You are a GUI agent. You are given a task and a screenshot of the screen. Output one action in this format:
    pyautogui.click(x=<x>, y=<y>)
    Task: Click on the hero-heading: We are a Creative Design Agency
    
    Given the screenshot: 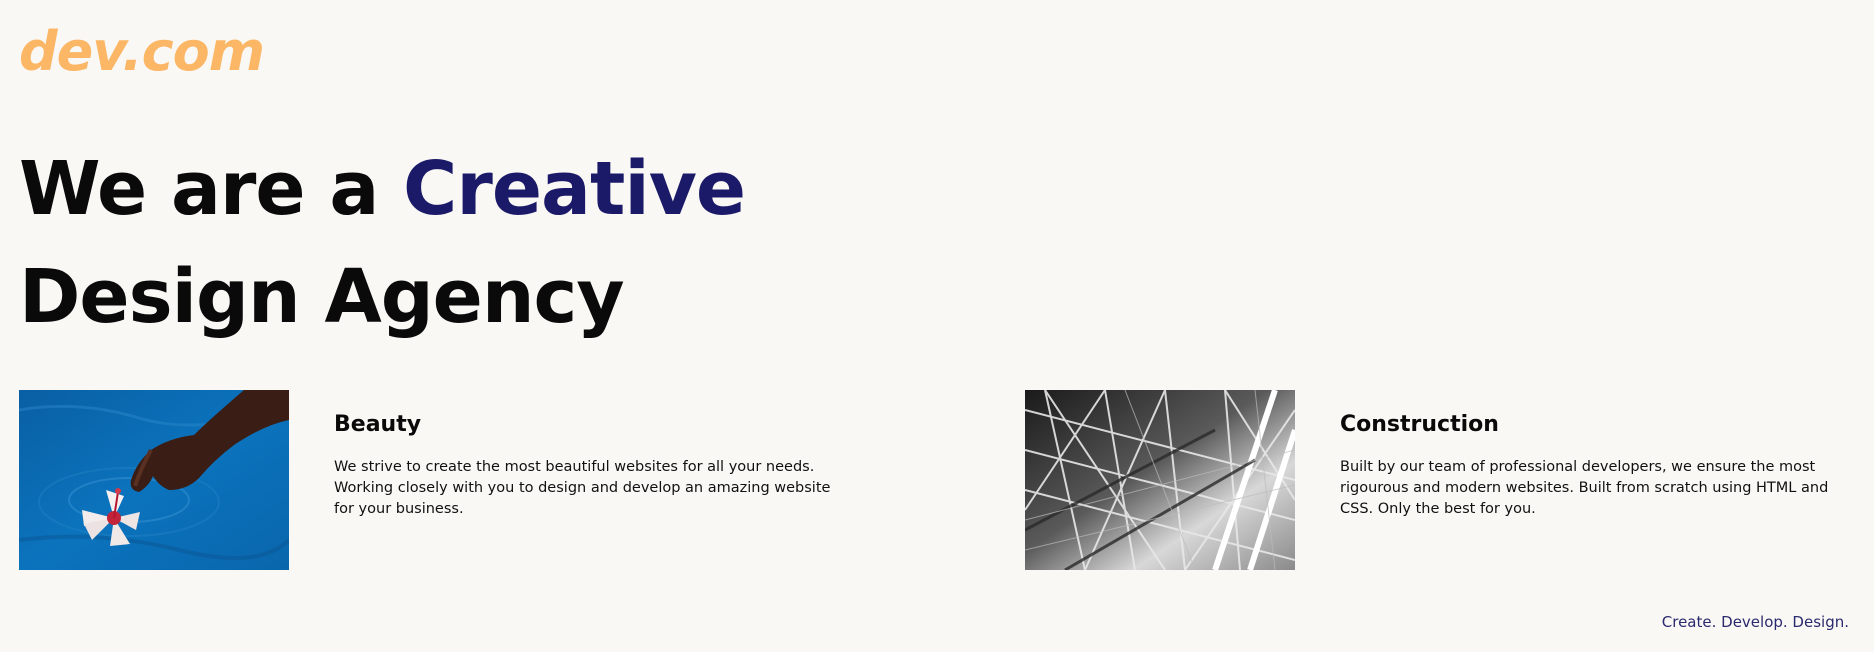 What is the action you would take?
    pyautogui.click(x=382, y=243)
    